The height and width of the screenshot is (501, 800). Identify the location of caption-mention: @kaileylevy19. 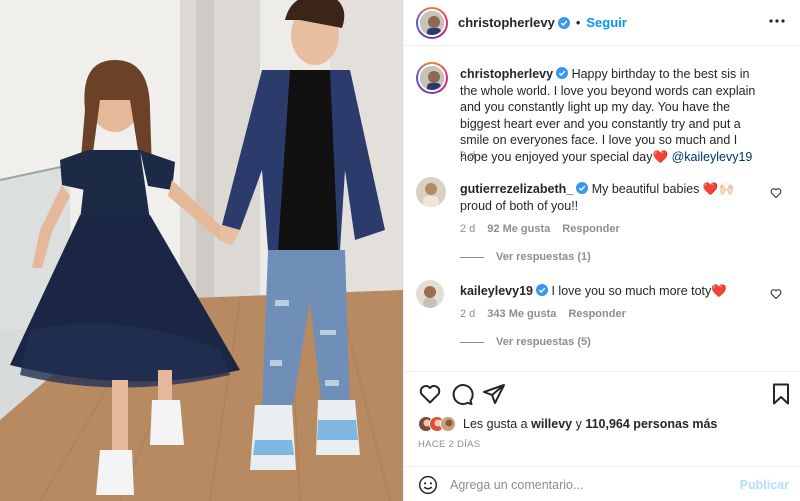
(712, 157).